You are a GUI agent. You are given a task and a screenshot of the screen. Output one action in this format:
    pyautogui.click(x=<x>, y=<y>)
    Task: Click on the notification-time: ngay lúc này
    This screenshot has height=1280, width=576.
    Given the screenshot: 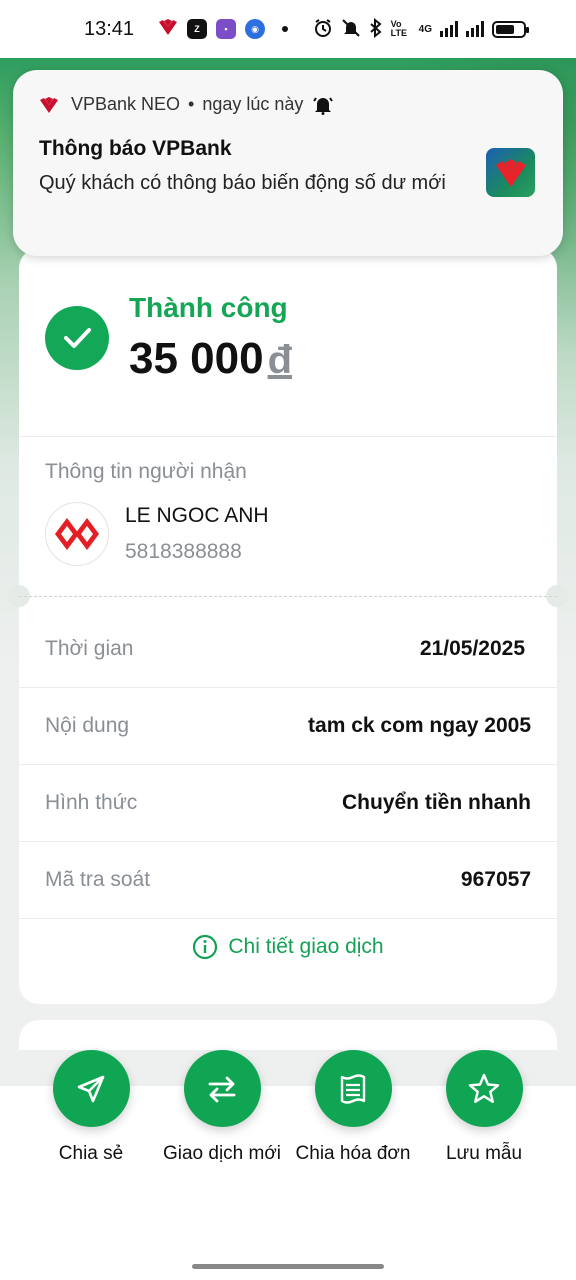 What is the action you would take?
    pyautogui.click(x=253, y=104)
    